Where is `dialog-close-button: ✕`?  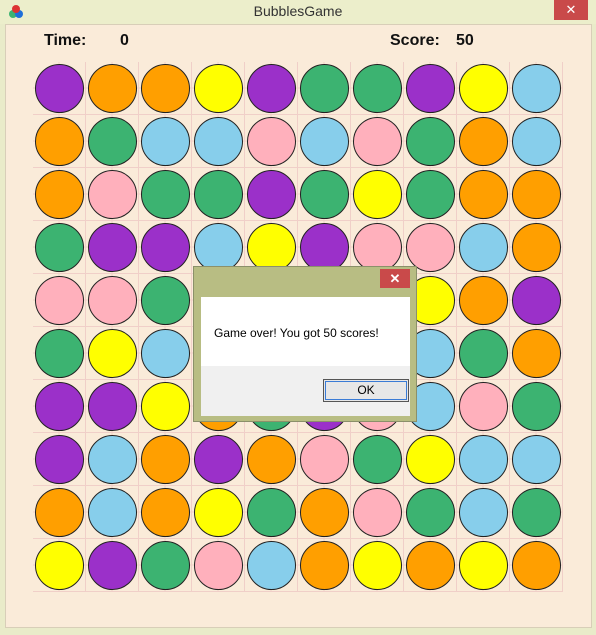
dialog-close-button: ✕ is located at coordinates (395, 278).